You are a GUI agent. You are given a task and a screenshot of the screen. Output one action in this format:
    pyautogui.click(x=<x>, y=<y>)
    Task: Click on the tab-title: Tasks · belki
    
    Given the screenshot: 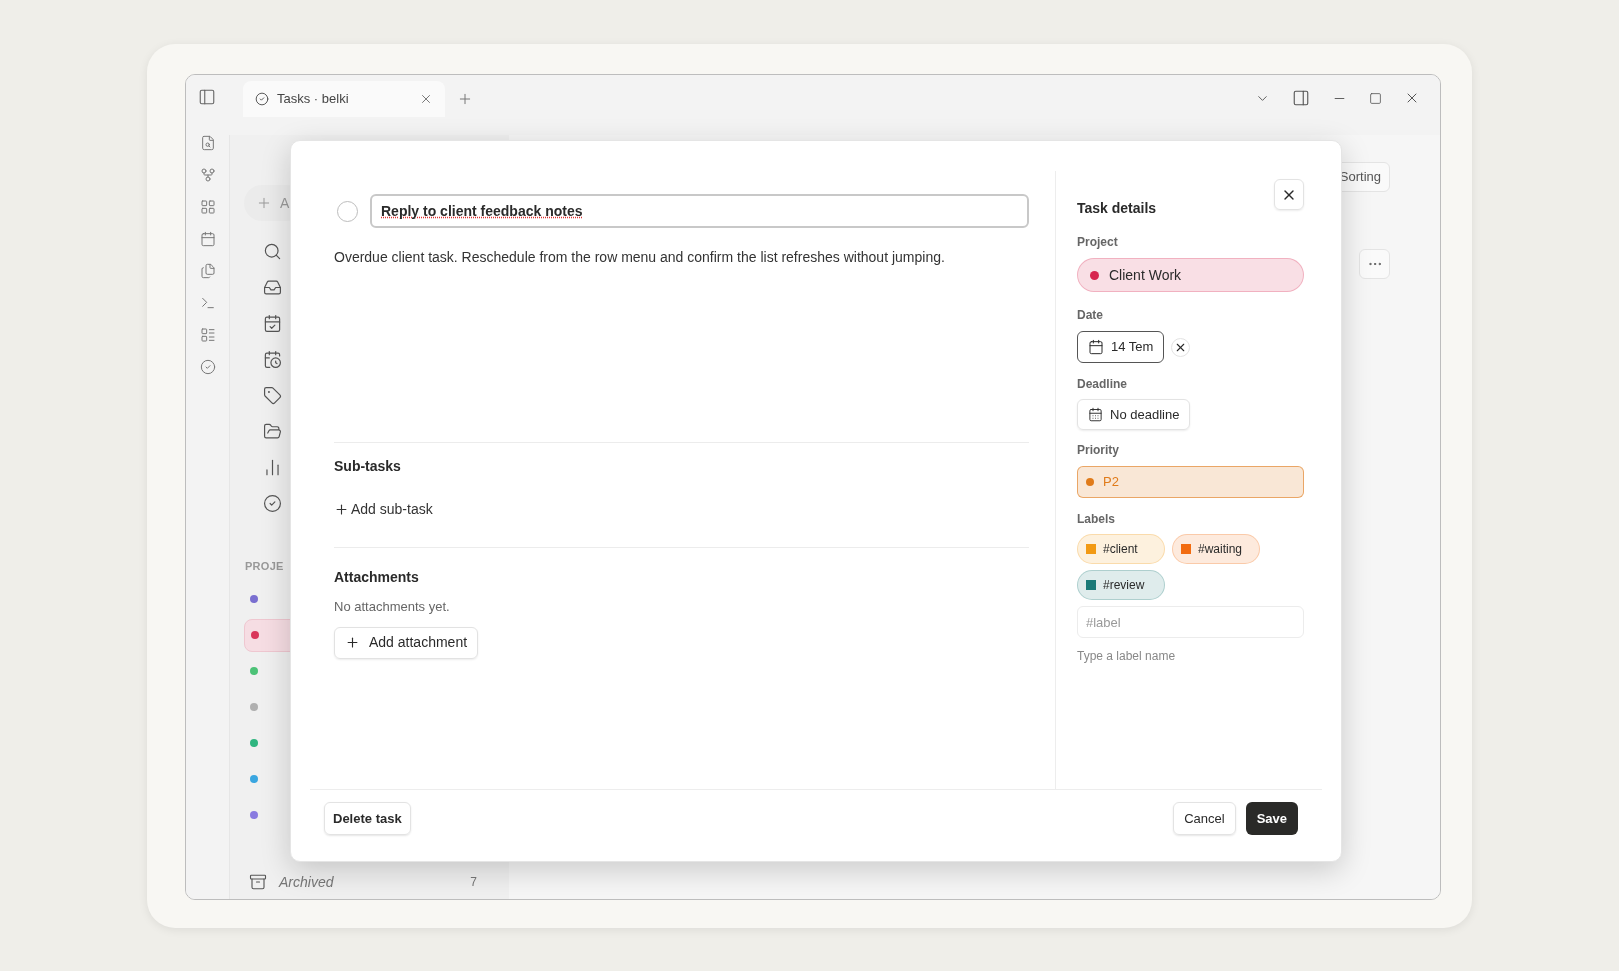 What is the action you would take?
    pyautogui.click(x=313, y=99)
    